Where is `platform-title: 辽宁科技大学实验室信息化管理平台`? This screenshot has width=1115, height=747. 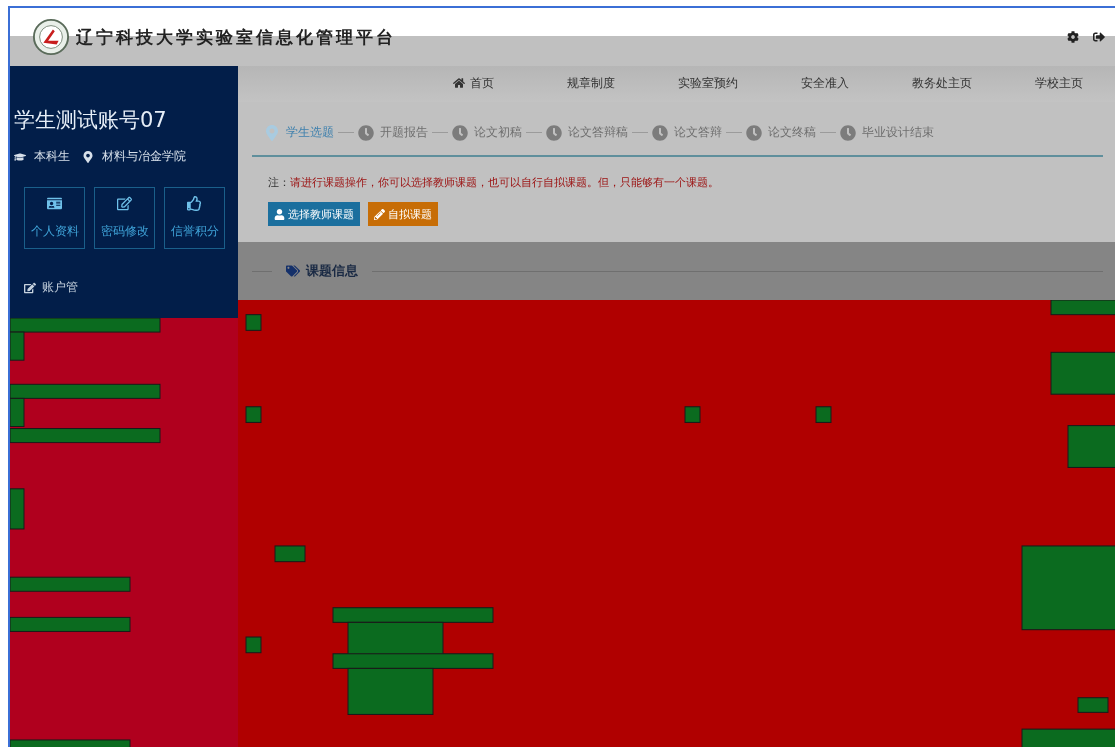
platform-title: 辽宁科技大学实验室信息化管理平台 is located at coordinates (236, 37).